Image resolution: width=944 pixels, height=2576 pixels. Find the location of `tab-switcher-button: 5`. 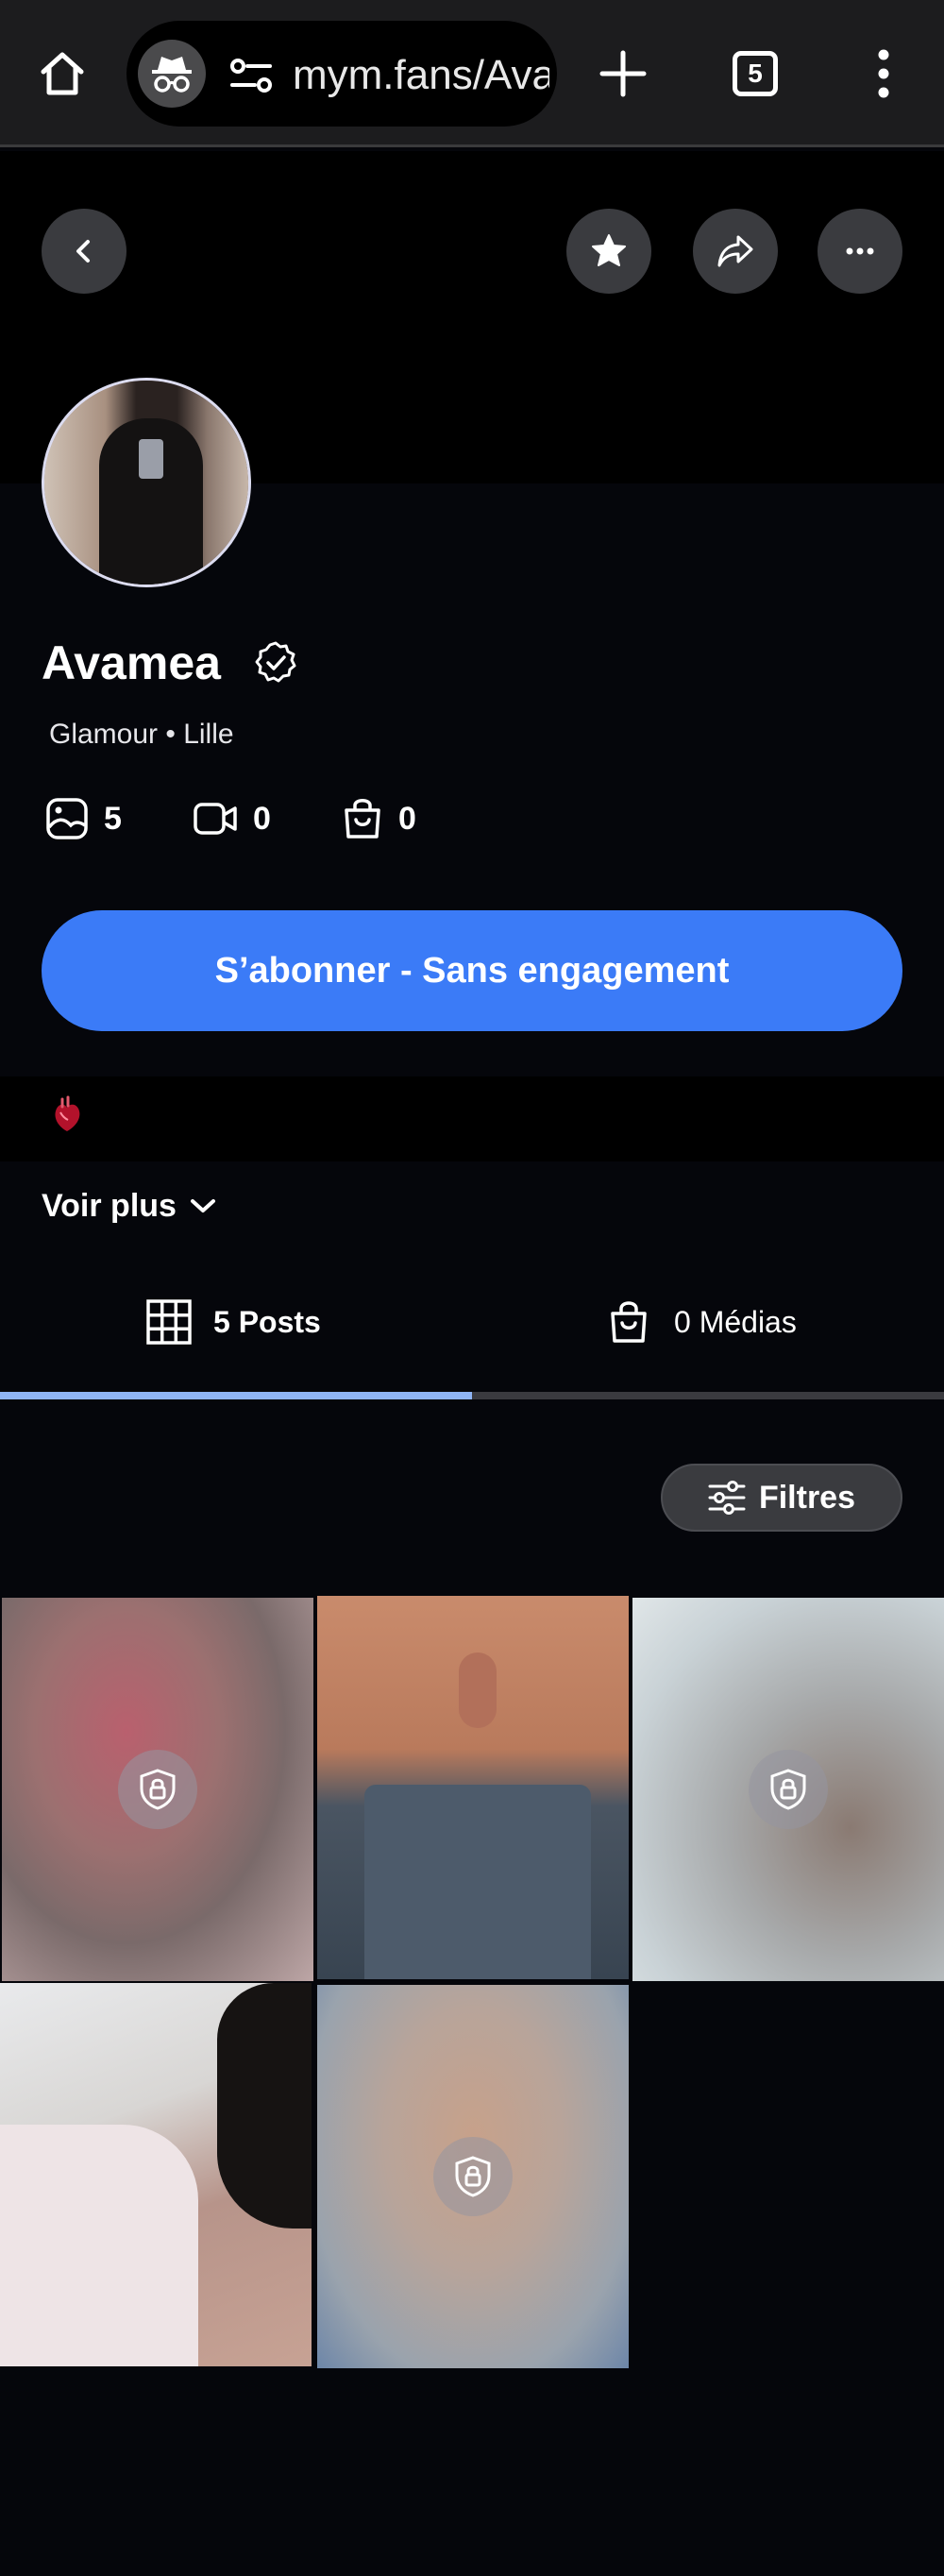

tab-switcher-button: 5 is located at coordinates (755, 73).